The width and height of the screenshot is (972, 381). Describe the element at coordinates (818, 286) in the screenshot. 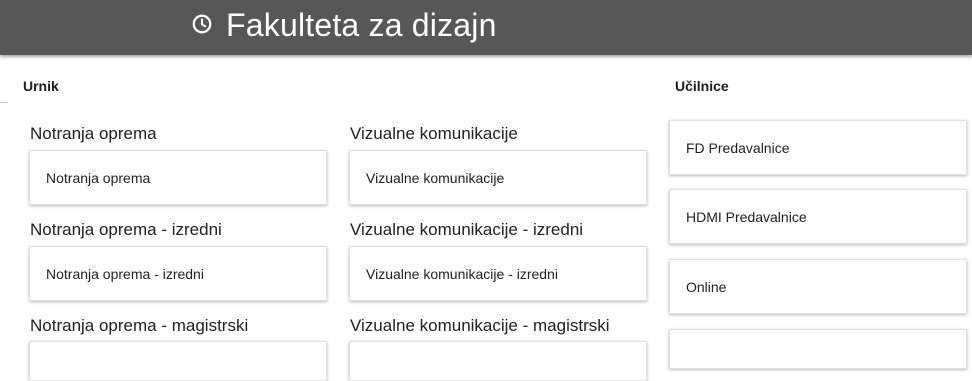

I see `classroom-card-online: Online` at that location.